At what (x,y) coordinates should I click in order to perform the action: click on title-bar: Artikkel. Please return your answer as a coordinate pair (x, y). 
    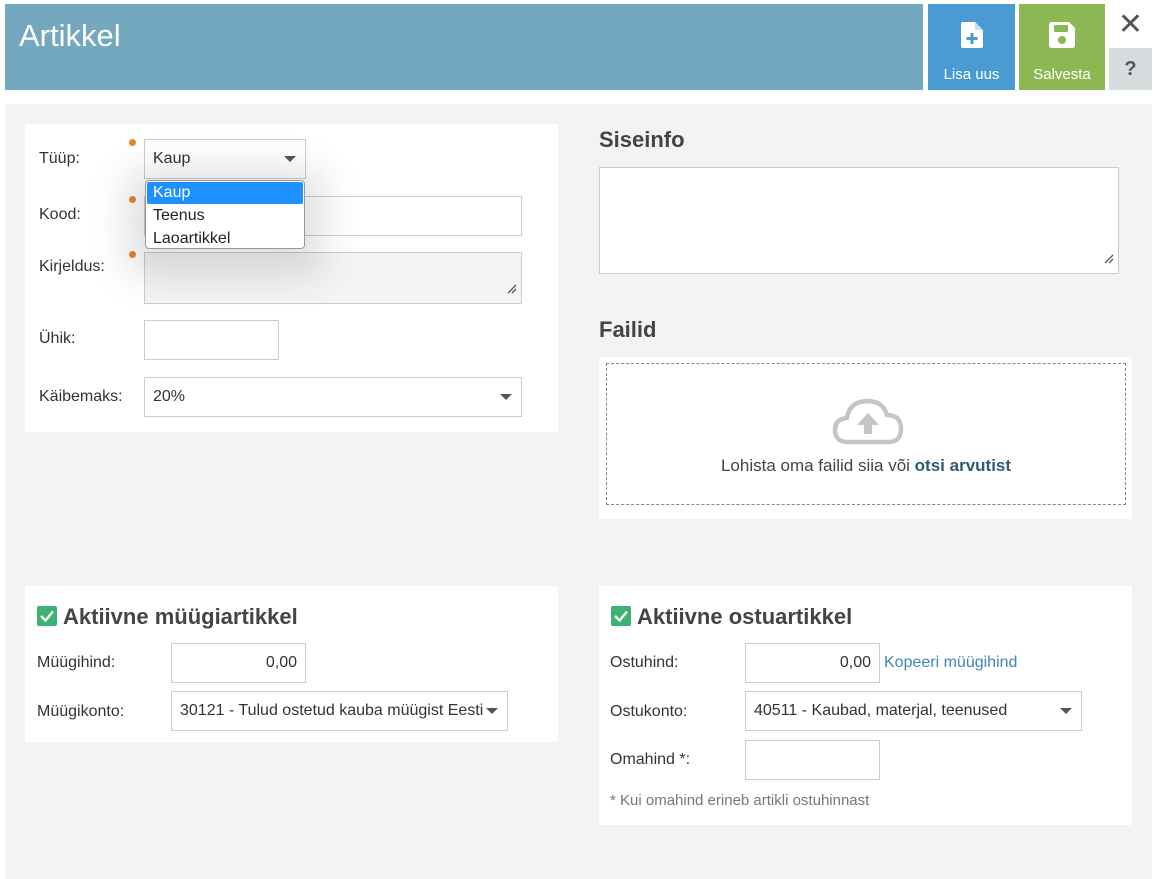
    Looking at the image, I should click on (464, 47).